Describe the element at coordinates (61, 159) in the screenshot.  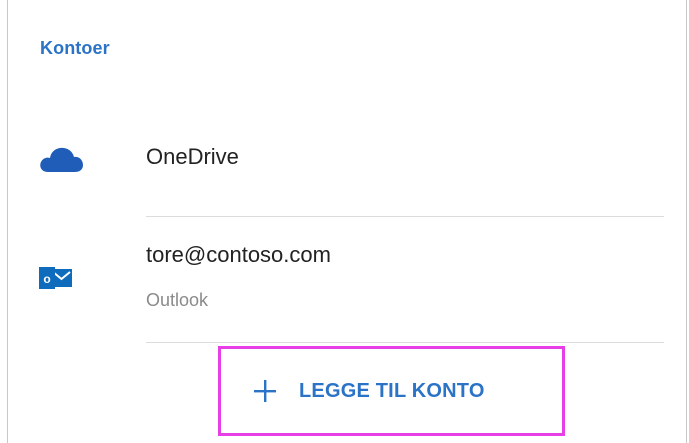
I see `onedrive-cloud-icon` at that location.